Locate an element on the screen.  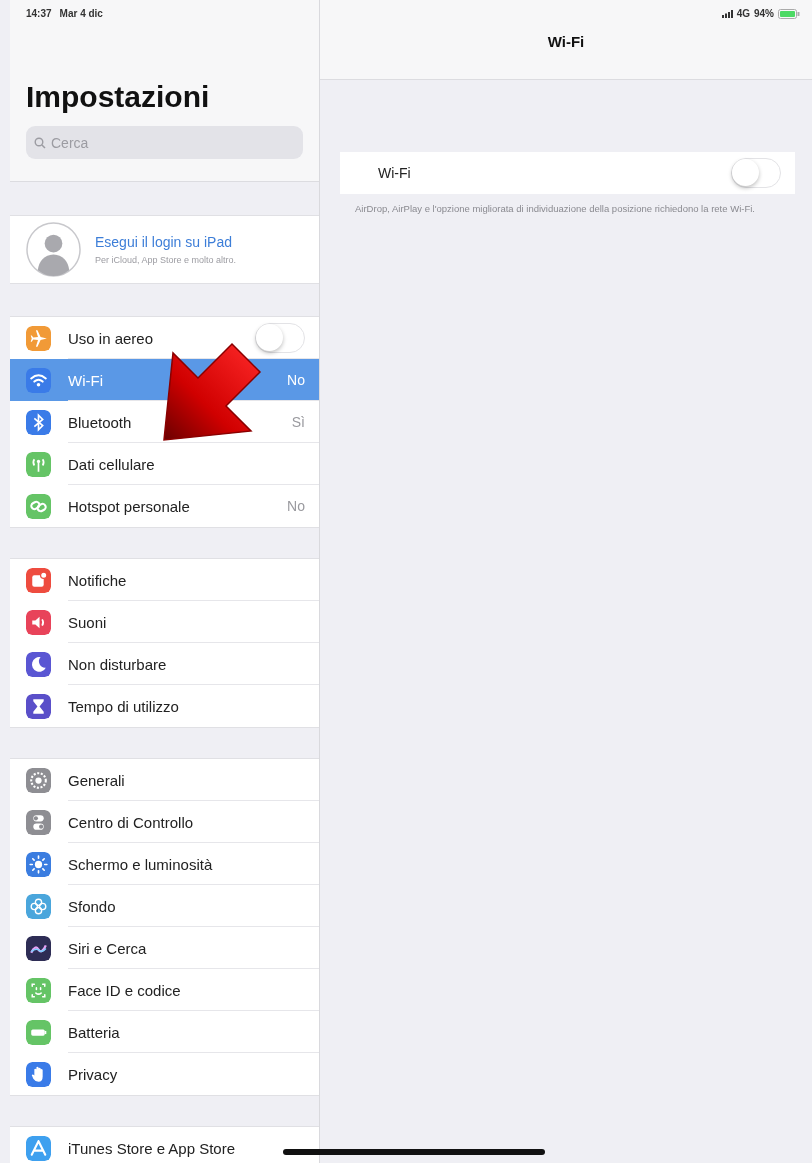
row-label: Tempo di utilizzo is located at coordinates (124, 706).